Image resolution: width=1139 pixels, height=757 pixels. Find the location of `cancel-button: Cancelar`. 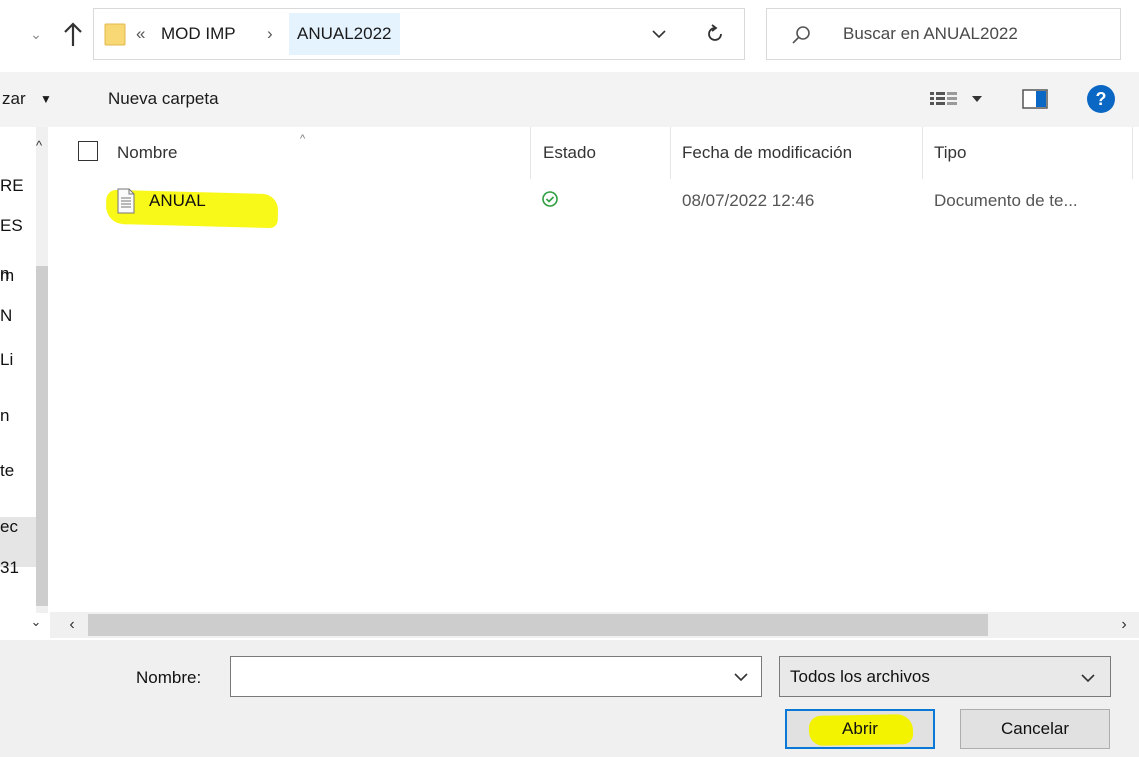

cancel-button: Cancelar is located at coordinates (1035, 729).